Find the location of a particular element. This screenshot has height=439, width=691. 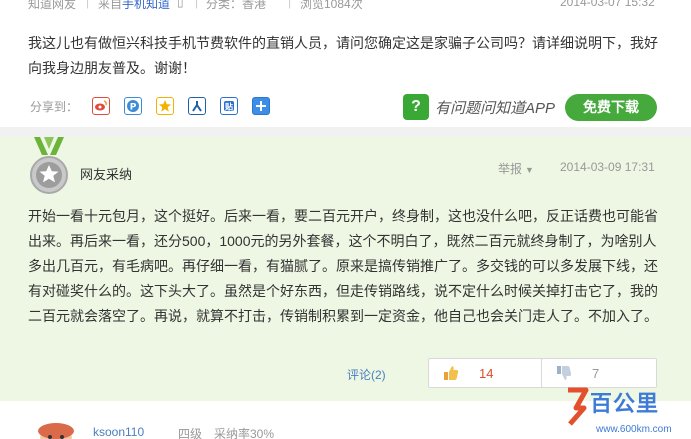

weibo-icon is located at coordinates (101, 106).